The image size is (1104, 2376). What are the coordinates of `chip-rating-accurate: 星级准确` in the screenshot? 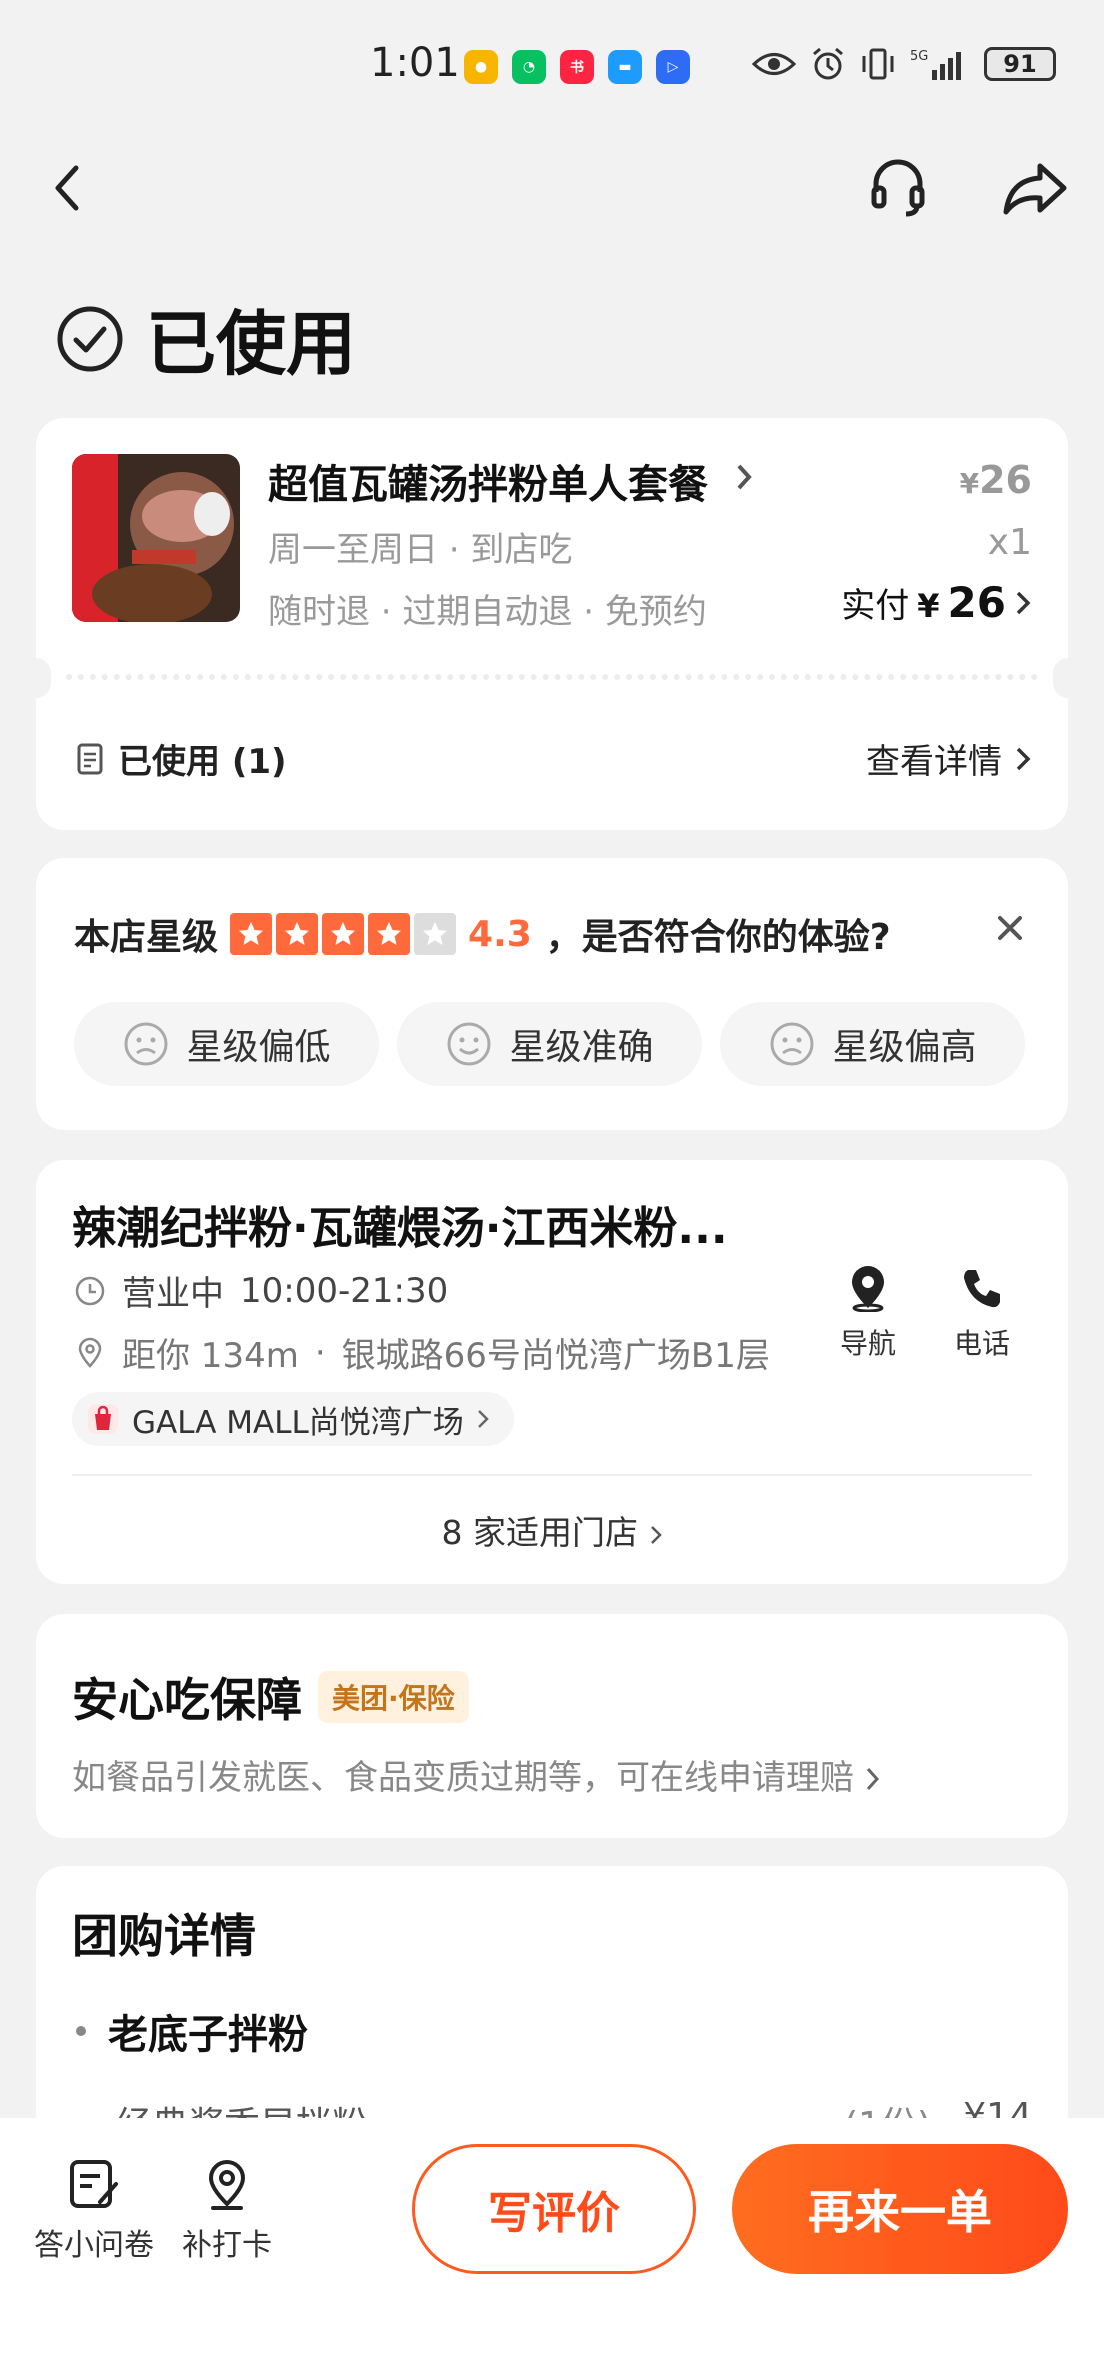 It's located at (549, 1044).